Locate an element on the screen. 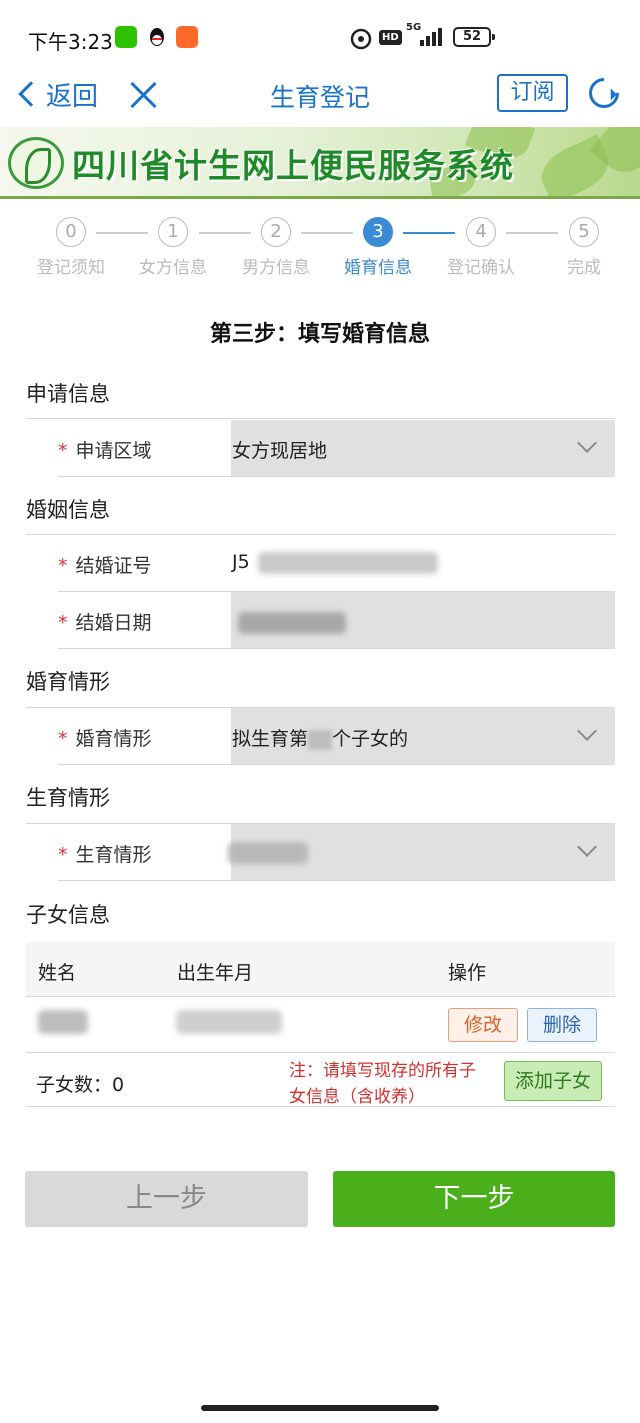 The height and width of the screenshot is (1423, 640). col-action: 操作 is located at coordinates (467, 973).